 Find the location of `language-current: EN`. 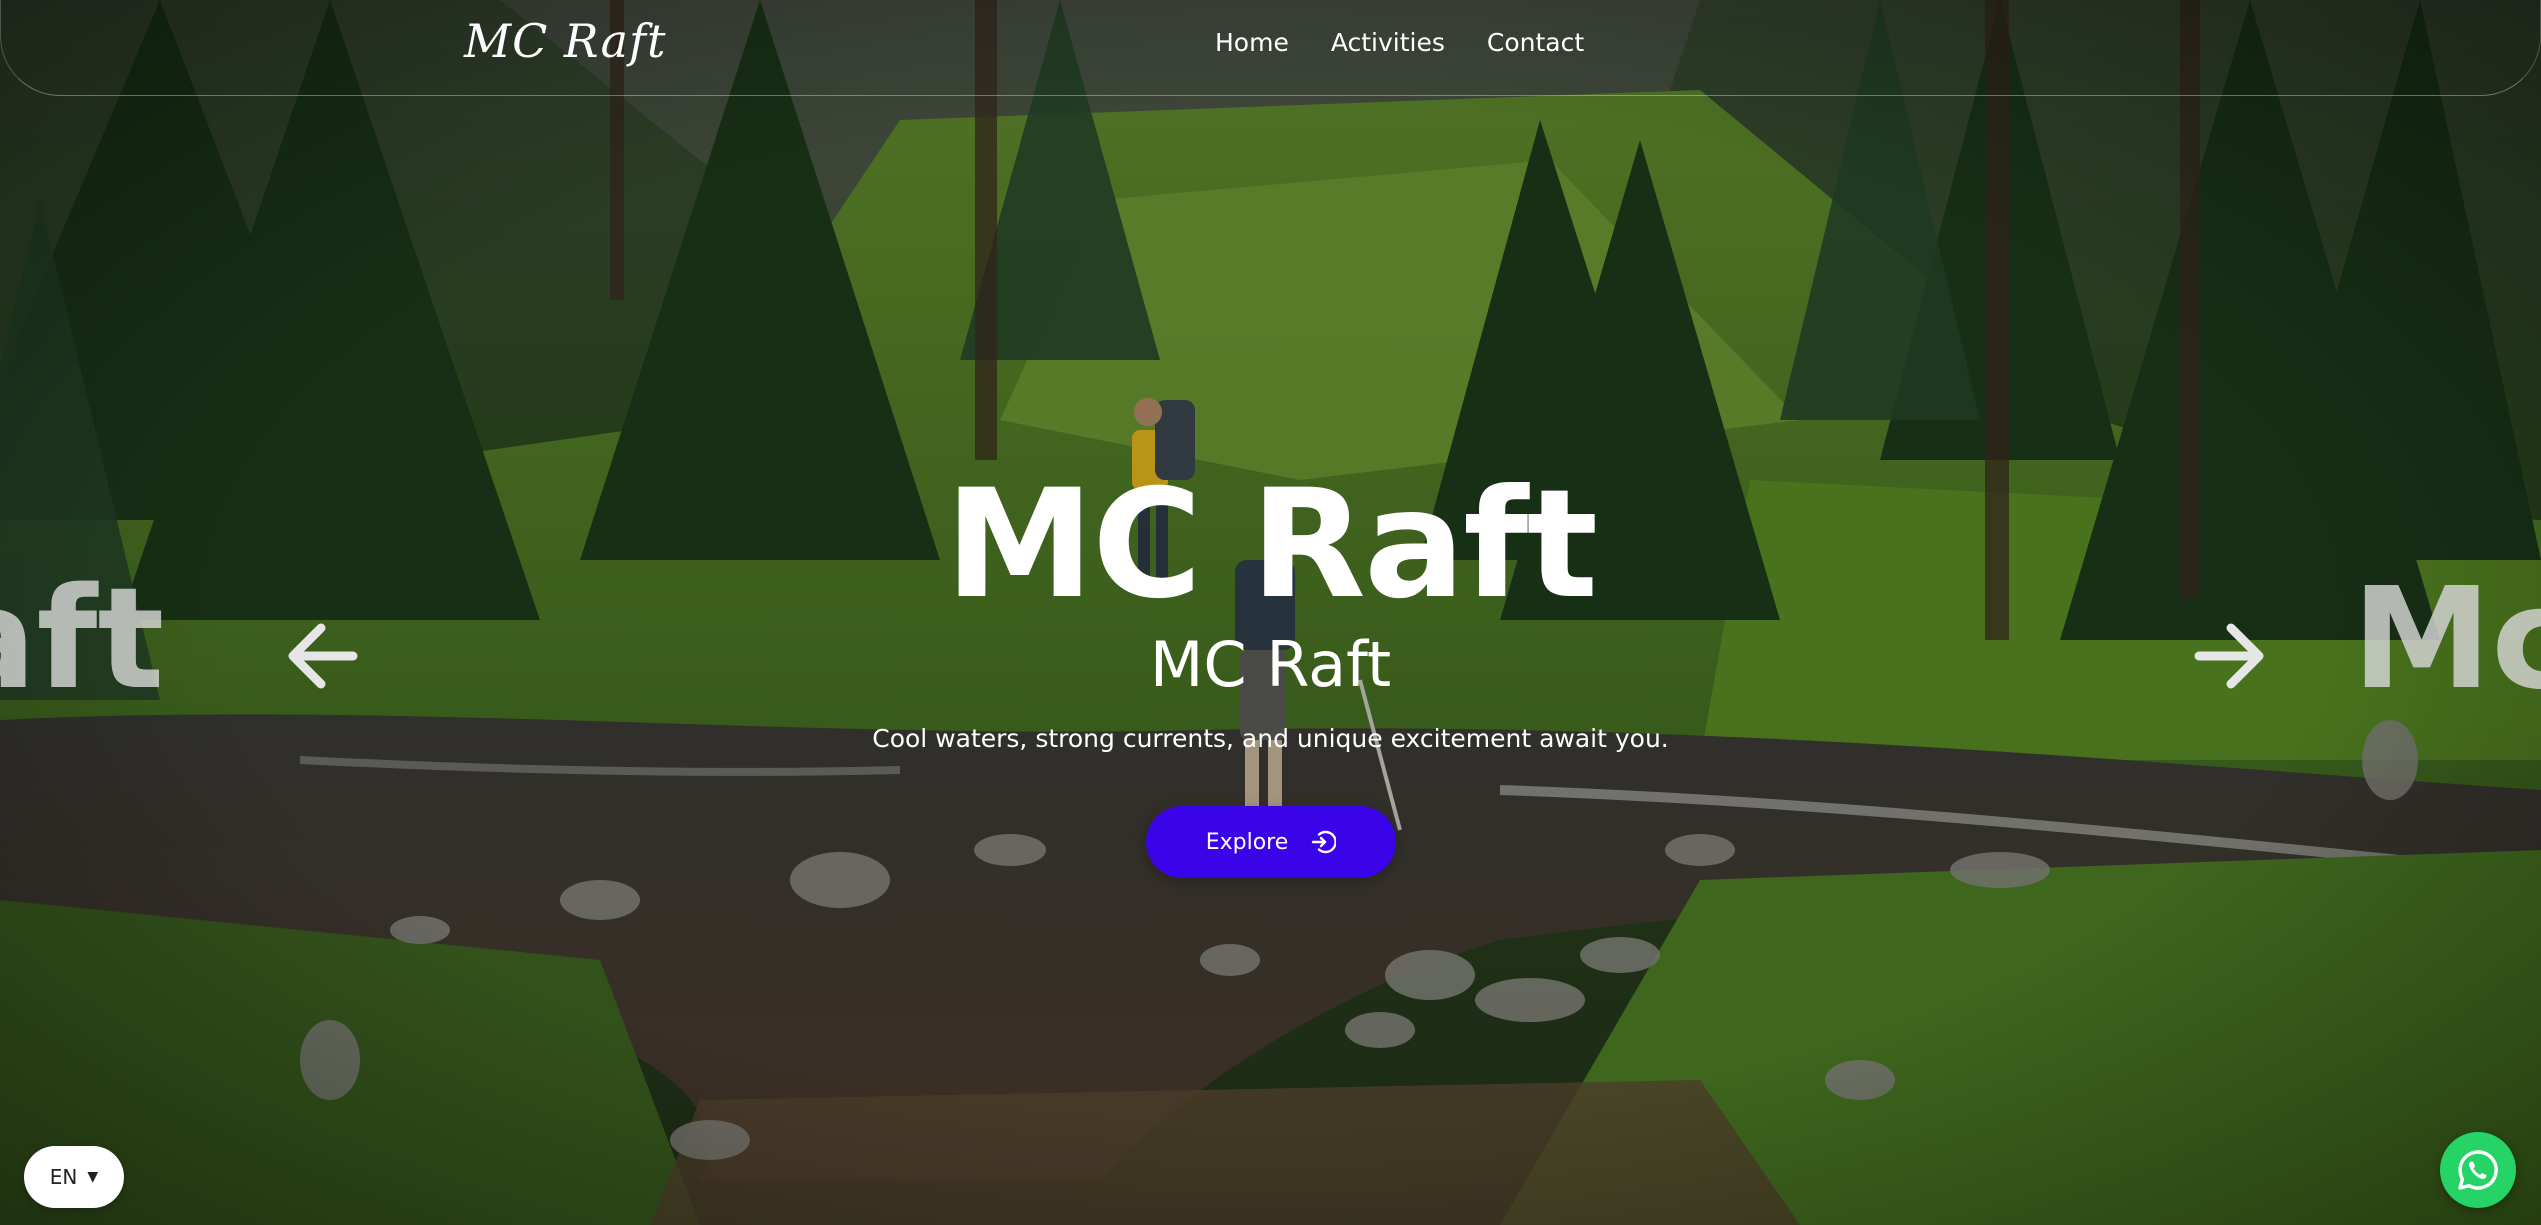

language-current: EN is located at coordinates (63, 1177).